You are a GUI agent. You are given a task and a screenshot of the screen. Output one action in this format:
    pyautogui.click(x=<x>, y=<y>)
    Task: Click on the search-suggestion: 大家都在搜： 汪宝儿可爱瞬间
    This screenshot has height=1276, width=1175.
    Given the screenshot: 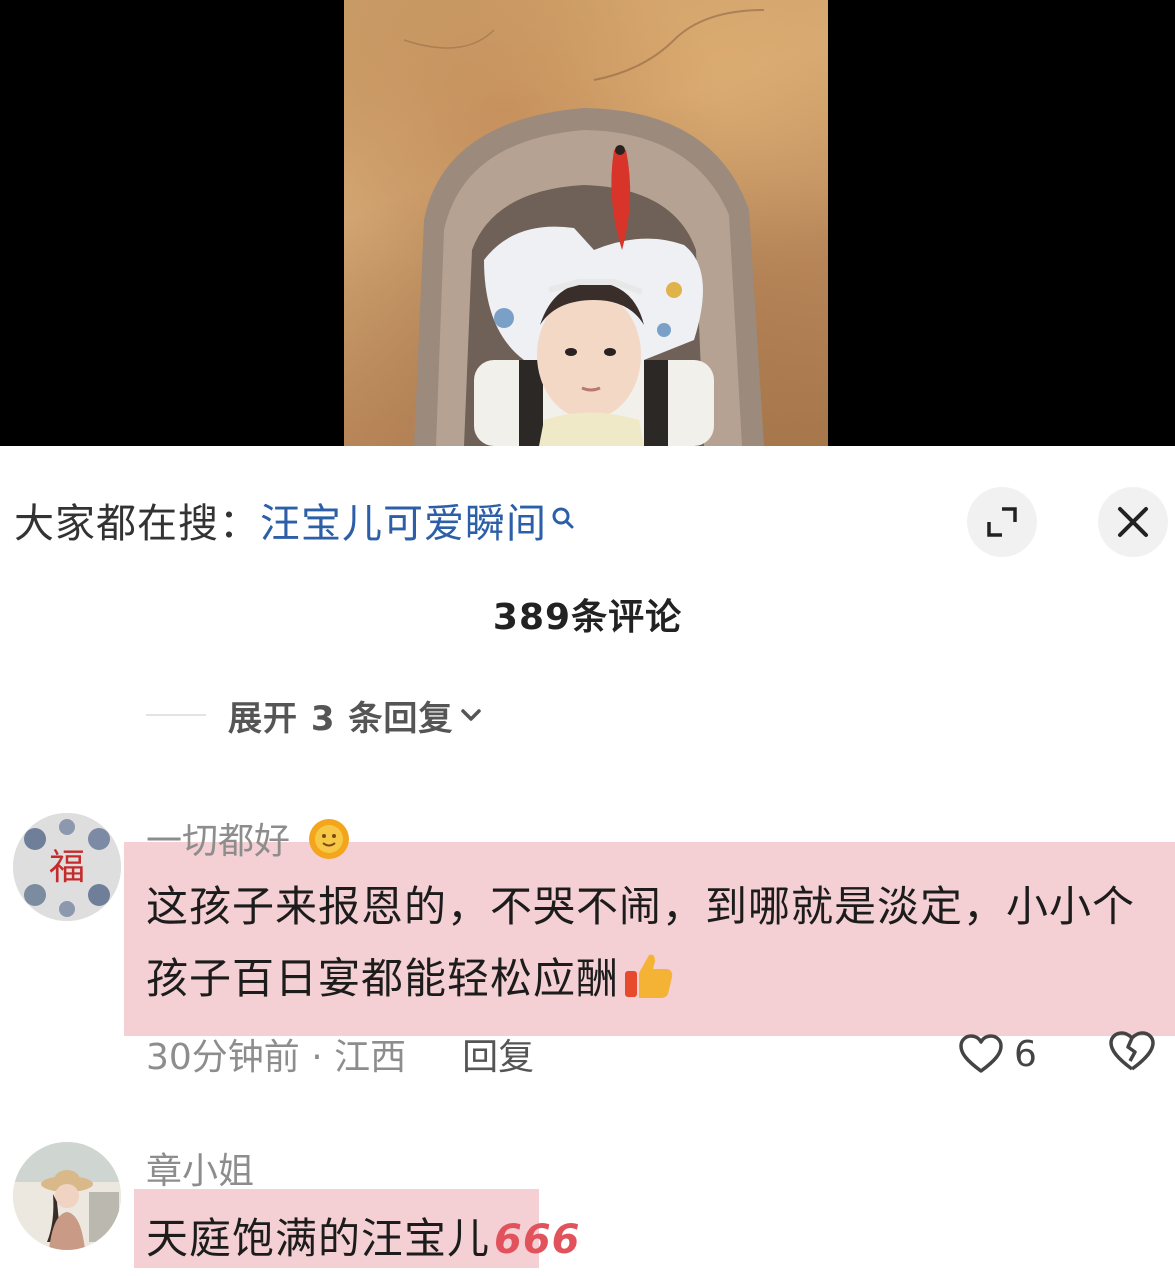 What is the action you would take?
    pyautogui.click(x=296, y=520)
    